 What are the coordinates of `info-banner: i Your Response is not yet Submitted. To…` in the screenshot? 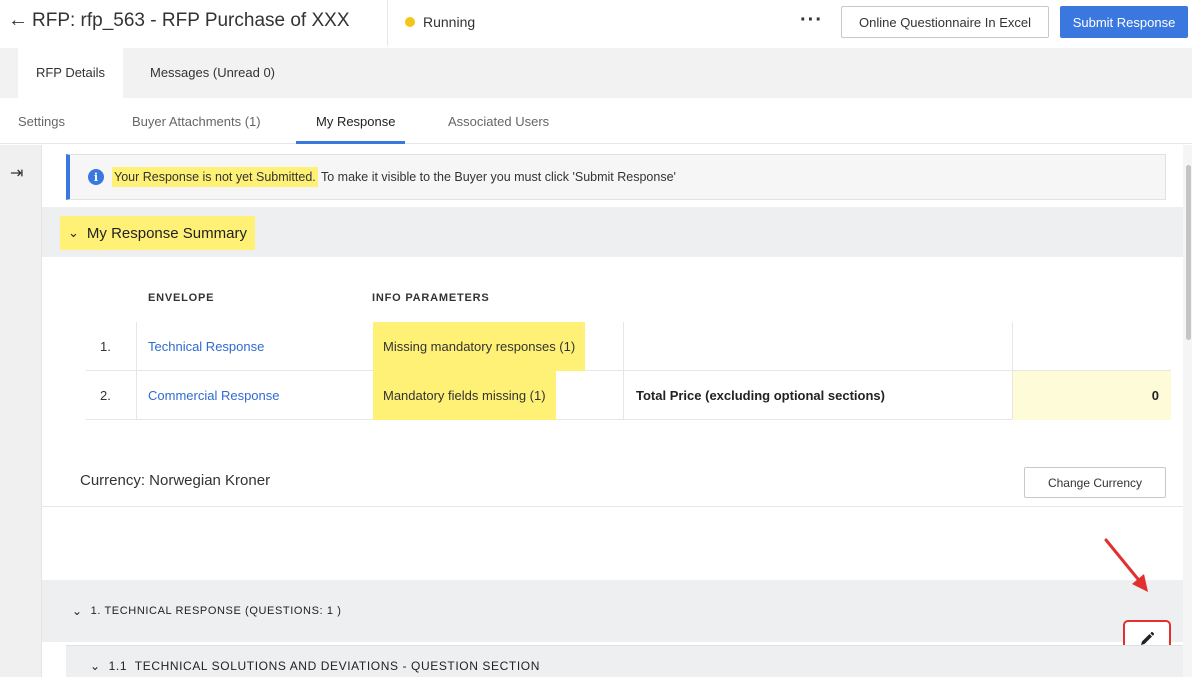 It's located at (616, 177).